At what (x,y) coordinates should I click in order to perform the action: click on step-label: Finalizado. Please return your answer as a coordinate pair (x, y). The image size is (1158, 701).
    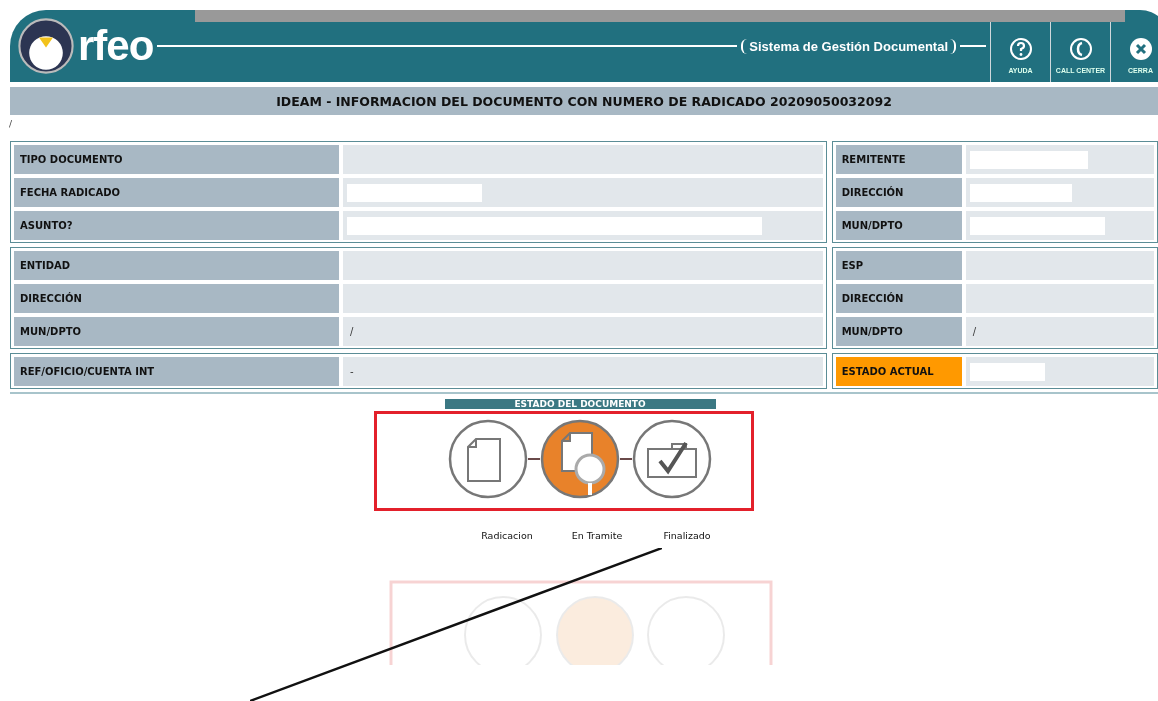
    Looking at the image, I should click on (687, 535).